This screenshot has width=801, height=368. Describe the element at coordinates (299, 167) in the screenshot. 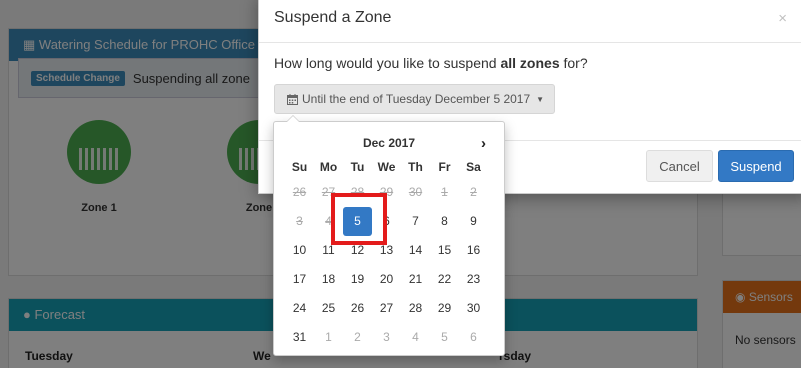

I see `weekday-header: Su` at that location.